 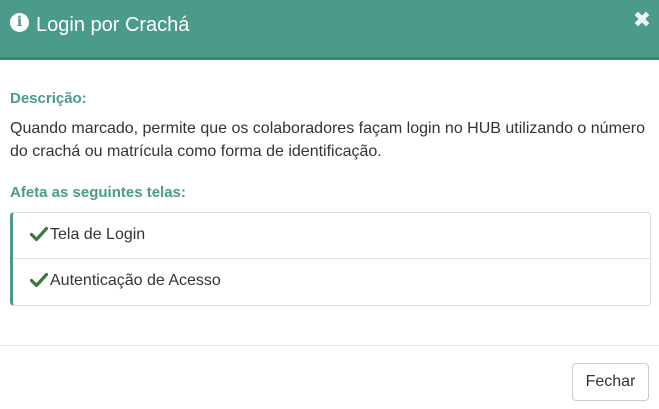 I want to click on list-item: Tela de Login, so click(x=331, y=236).